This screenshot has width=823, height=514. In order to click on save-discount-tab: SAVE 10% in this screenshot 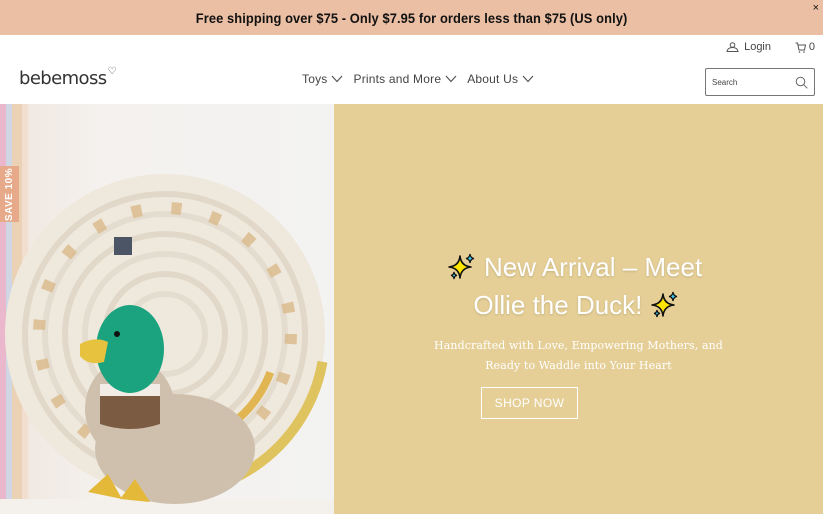, I will do `click(9, 194)`.